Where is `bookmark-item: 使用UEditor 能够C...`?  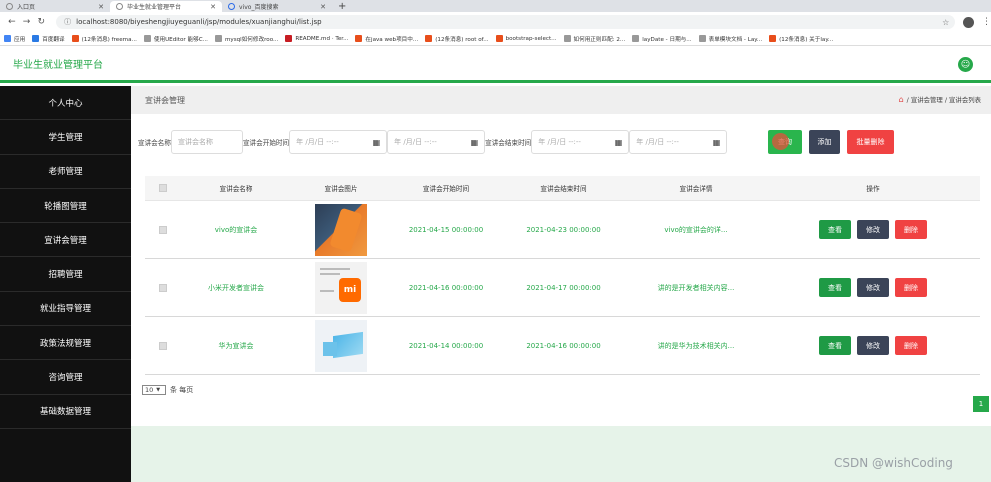
bookmark-item: 使用UEditor 能够C... is located at coordinates (175, 39).